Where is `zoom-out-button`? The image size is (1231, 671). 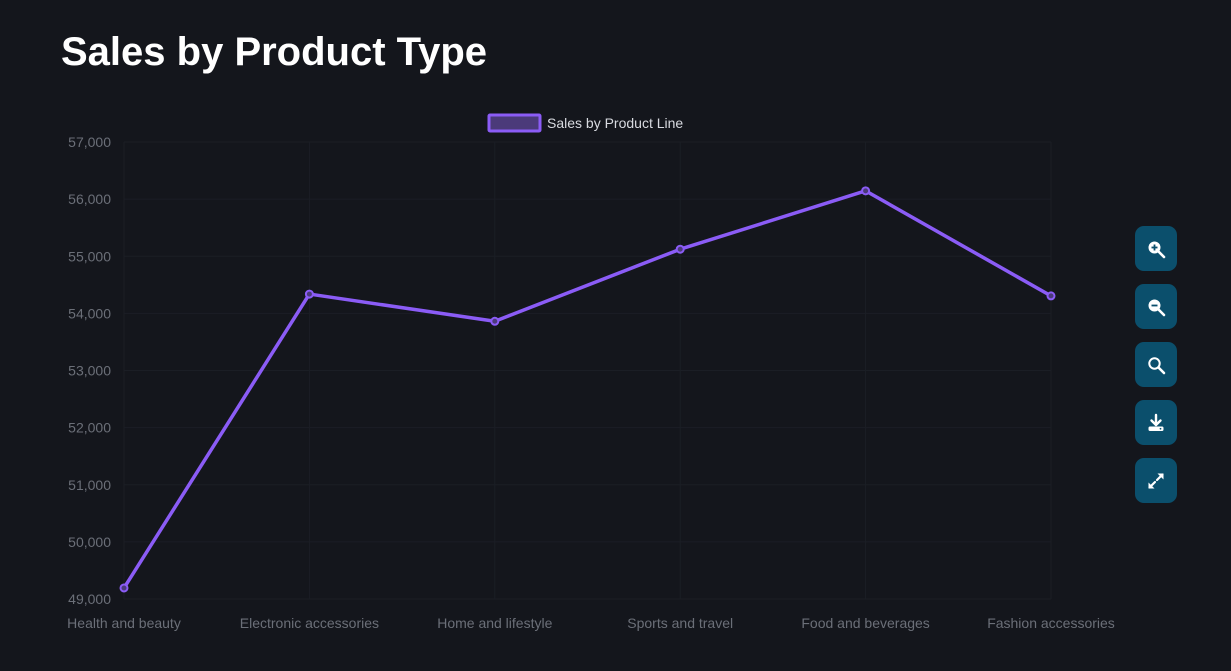
zoom-out-button is located at coordinates (1156, 306).